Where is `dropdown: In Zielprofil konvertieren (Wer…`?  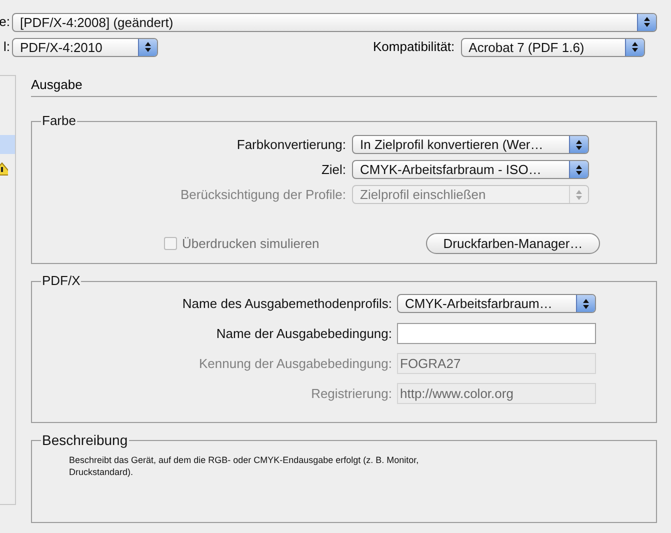
dropdown: In Zielprofil konvertieren (Wer… is located at coordinates (470, 144).